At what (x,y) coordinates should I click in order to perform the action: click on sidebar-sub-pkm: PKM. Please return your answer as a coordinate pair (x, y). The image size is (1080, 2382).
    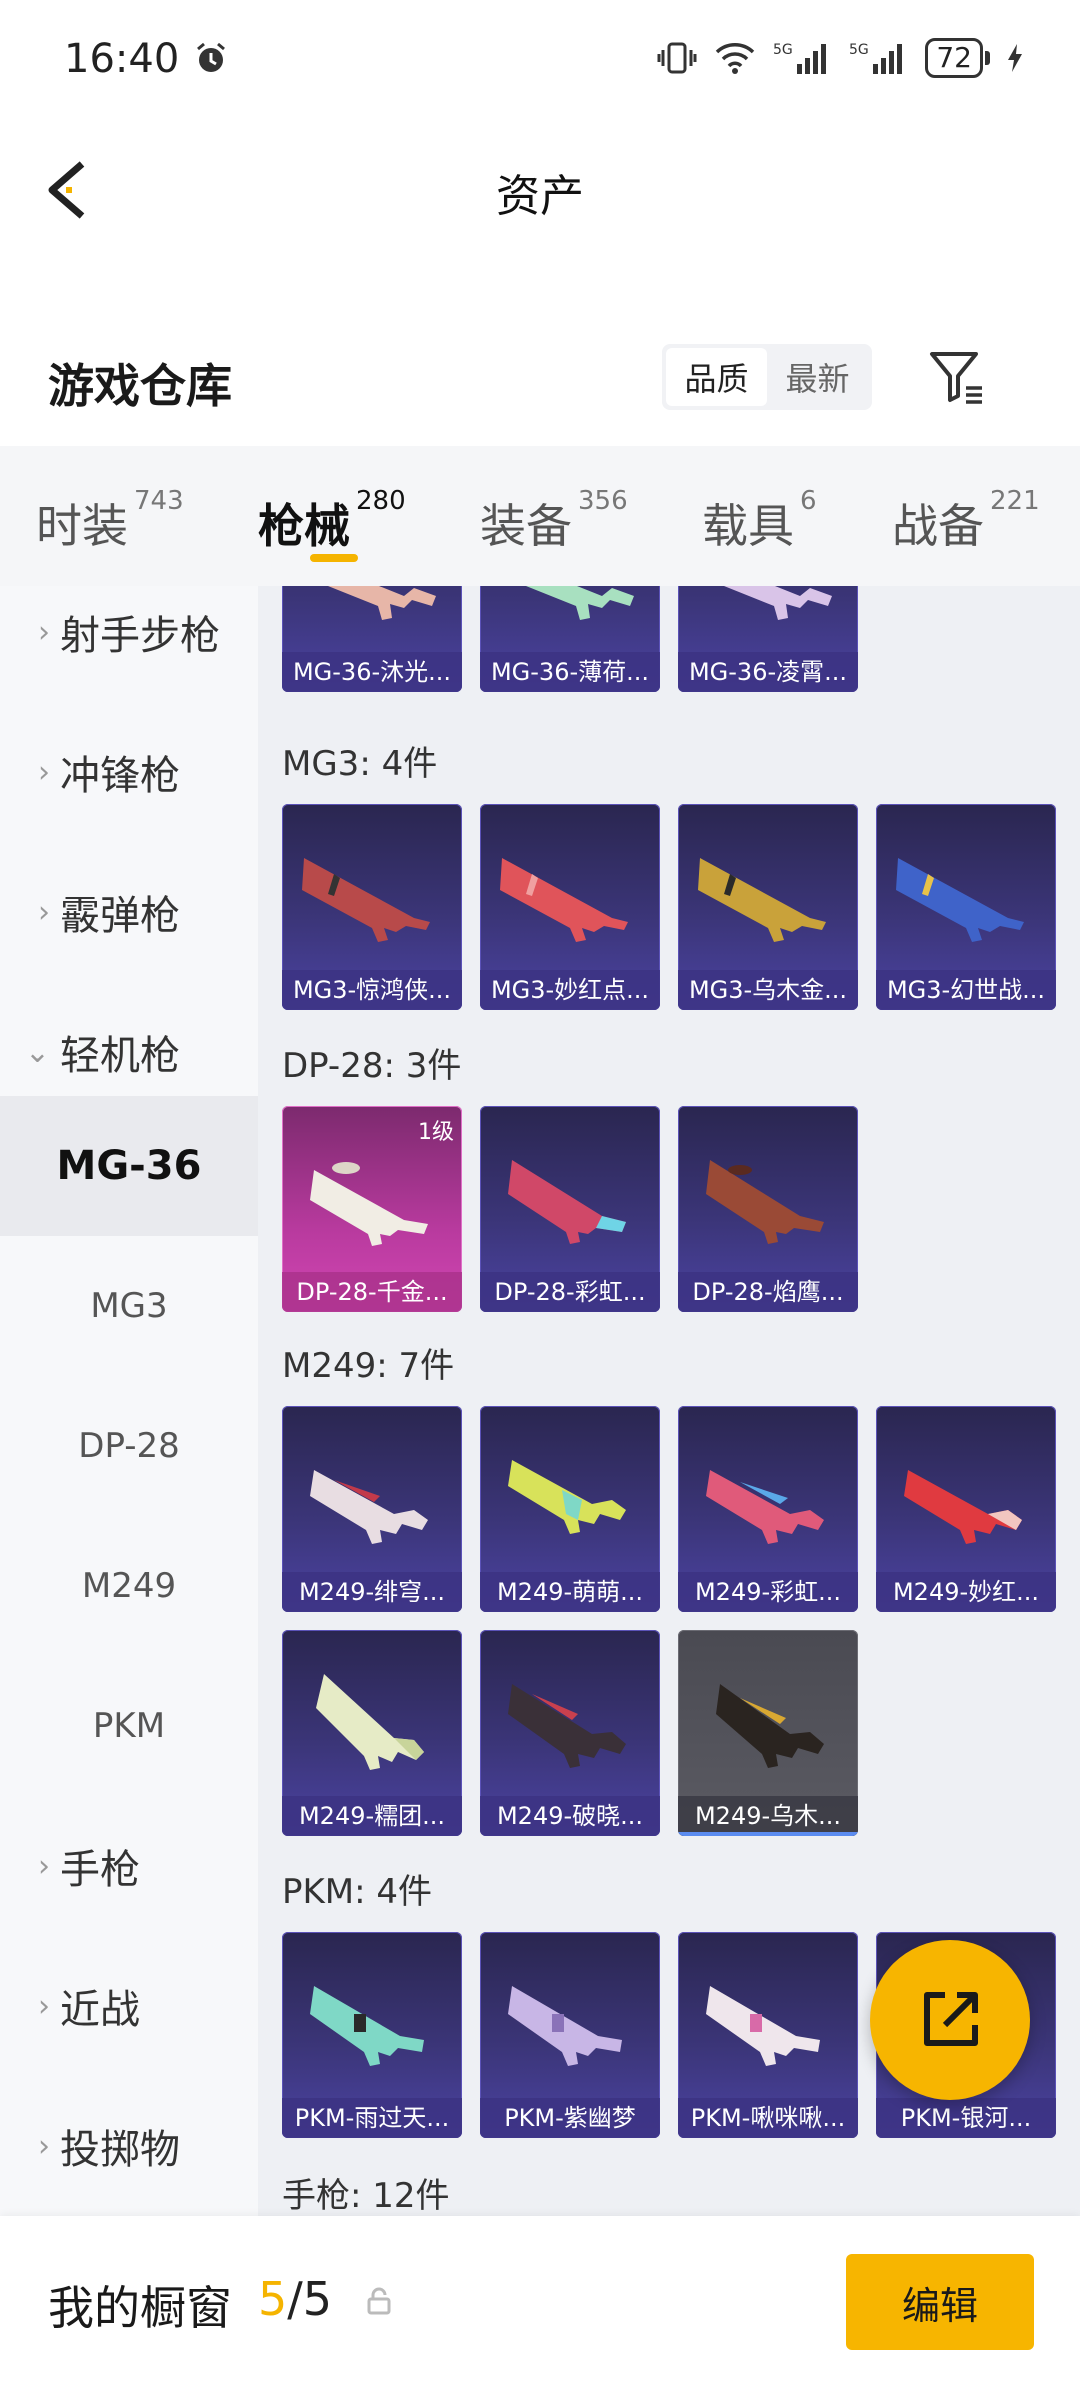
    Looking at the image, I should click on (129, 1726).